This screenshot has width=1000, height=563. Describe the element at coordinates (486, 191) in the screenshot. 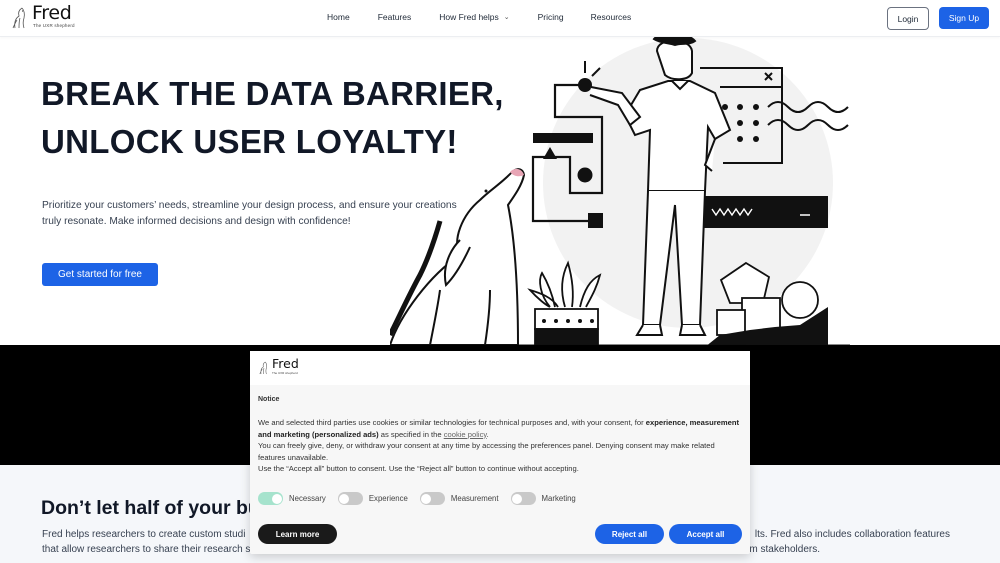

I see `dog-eye` at that location.